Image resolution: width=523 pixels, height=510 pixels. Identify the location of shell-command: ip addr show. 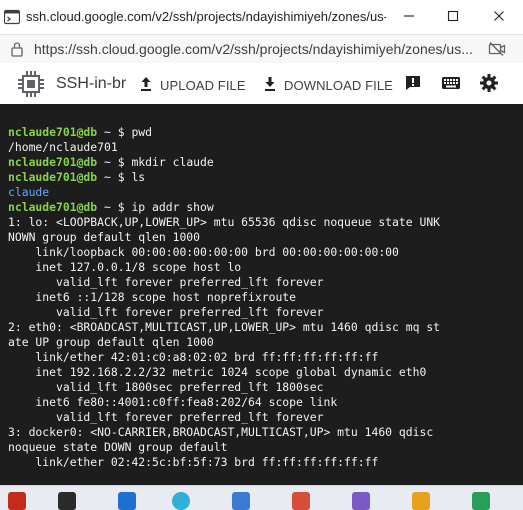
(172, 207).